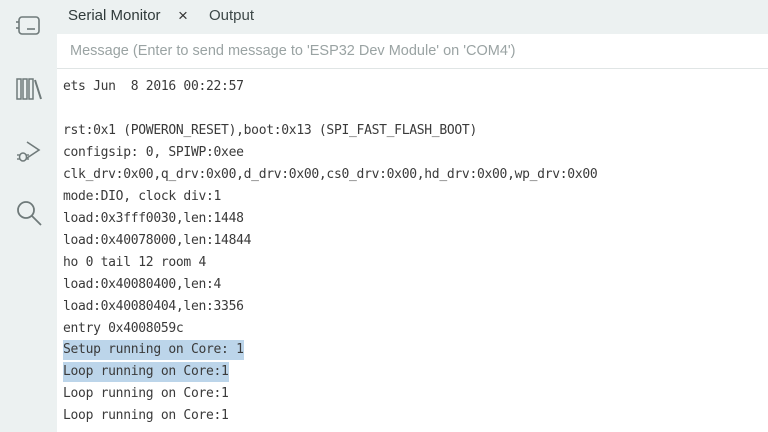 The image size is (768, 432). What do you see at coordinates (153, 218) in the screenshot?
I see `log-line: load:0x3fff0030,len:1448` at bounding box center [153, 218].